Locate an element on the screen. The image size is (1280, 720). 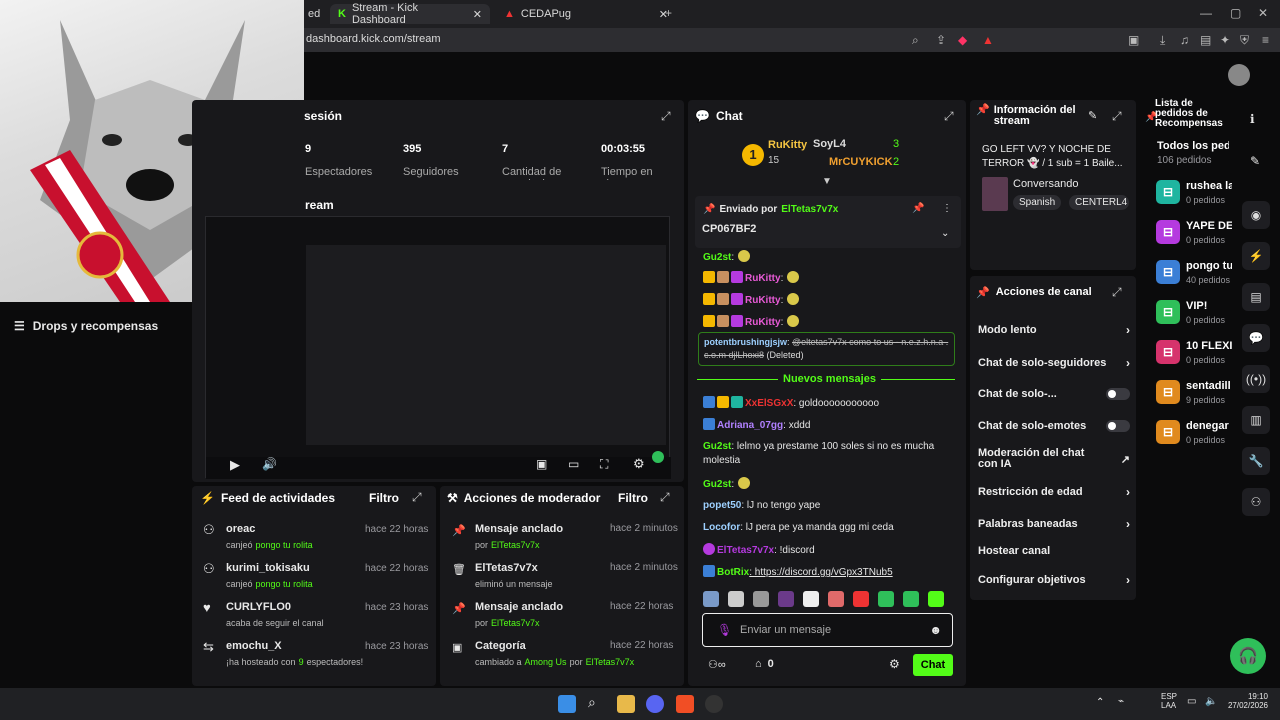
music-icon: ♫ is located at coordinates (1184, 40).